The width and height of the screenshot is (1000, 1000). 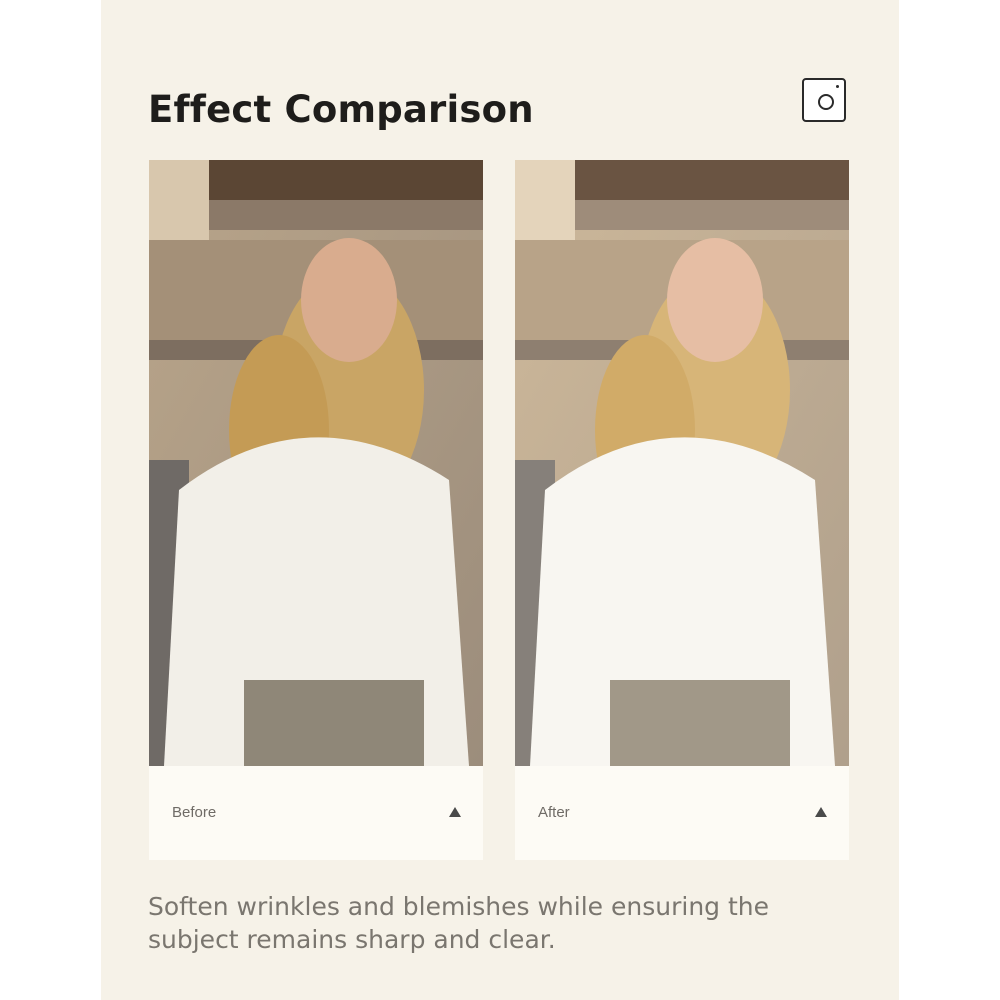 I want to click on camera-icon, so click(x=824, y=100).